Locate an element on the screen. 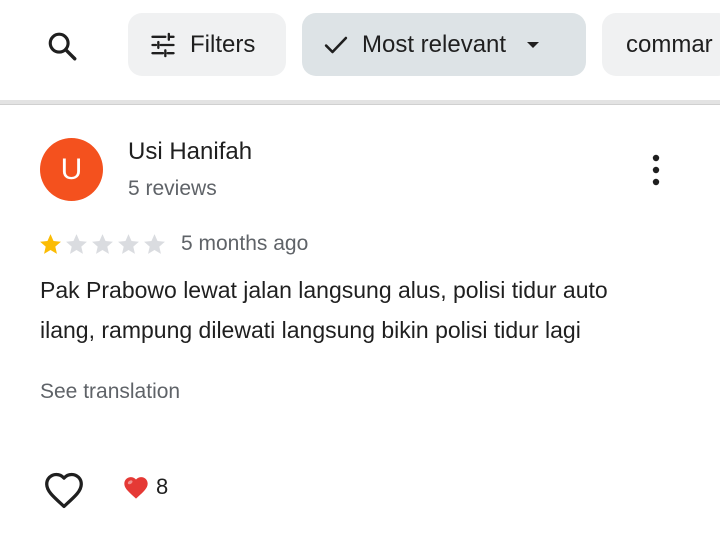  toolbar-divider is located at coordinates (360, 102).